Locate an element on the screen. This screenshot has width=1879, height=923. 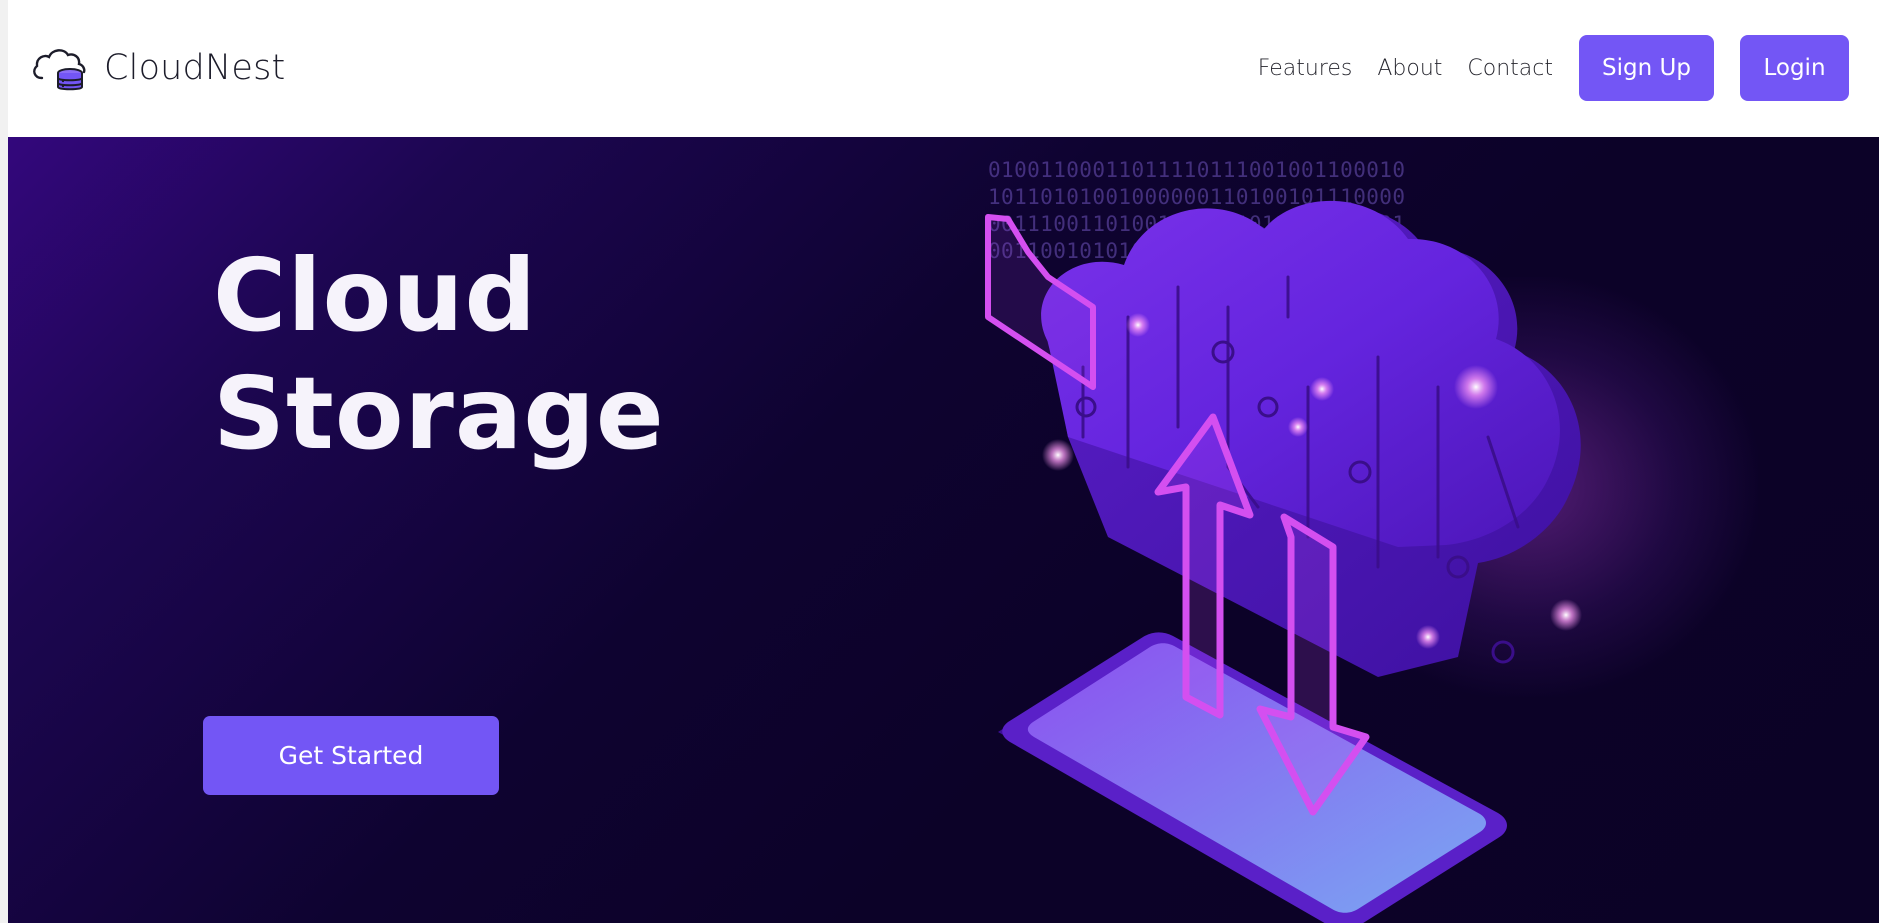
nav-link-contact: Contact is located at coordinates (1510, 68).